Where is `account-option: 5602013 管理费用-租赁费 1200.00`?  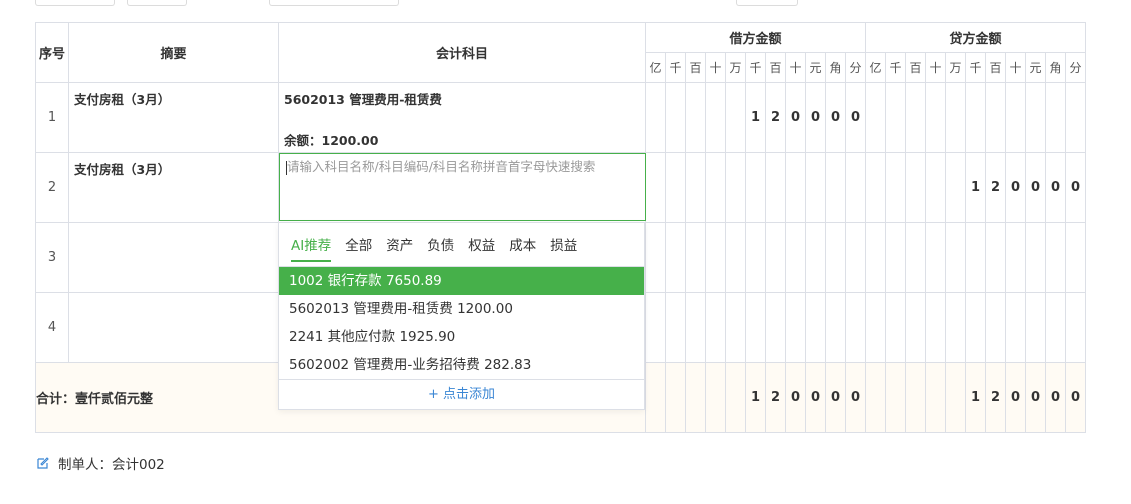
account-option: 5602013 管理费用-租赁费 1200.00 is located at coordinates (461, 309).